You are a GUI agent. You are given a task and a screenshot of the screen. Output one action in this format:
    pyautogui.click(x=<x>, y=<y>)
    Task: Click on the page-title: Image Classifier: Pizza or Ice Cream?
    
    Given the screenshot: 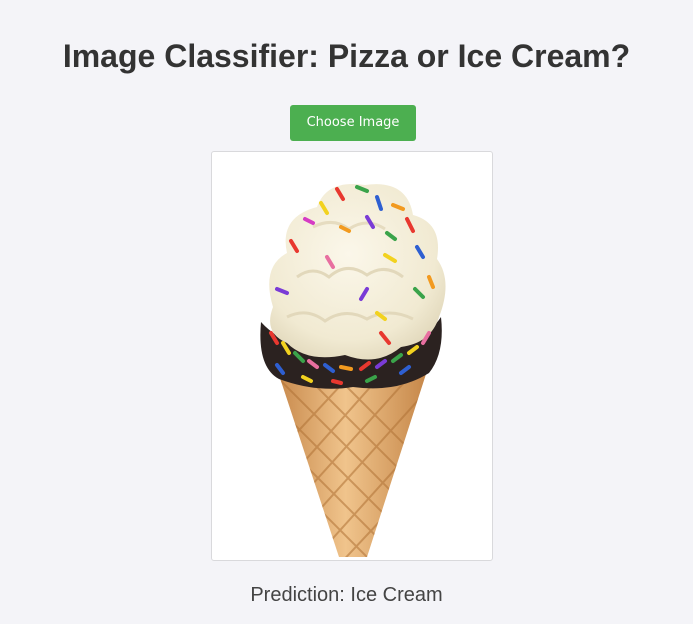 What is the action you would take?
    pyautogui.click(x=346, y=56)
    